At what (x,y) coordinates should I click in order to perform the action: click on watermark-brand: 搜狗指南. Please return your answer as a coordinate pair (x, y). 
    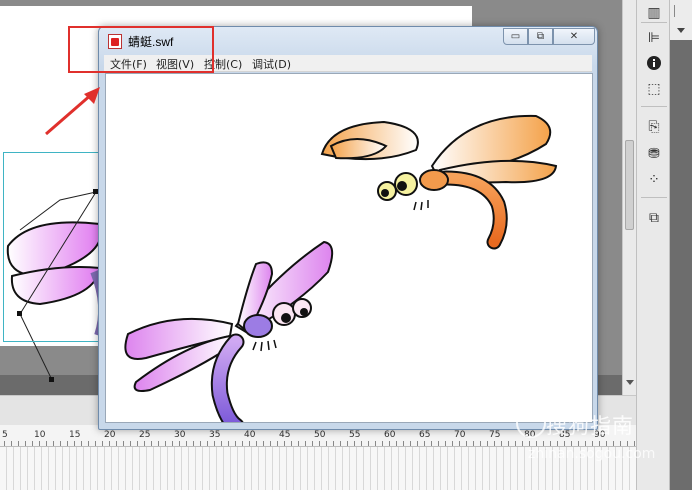
    Looking at the image, I should click on (590, 426).